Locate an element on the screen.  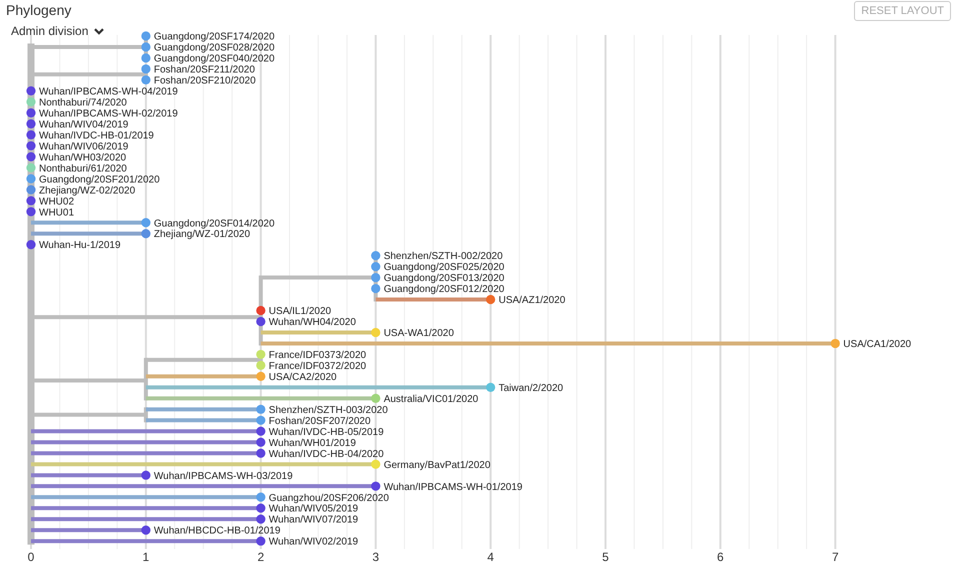
tip-label: USA/CA2/2020 is located at coordinates (302, 377).